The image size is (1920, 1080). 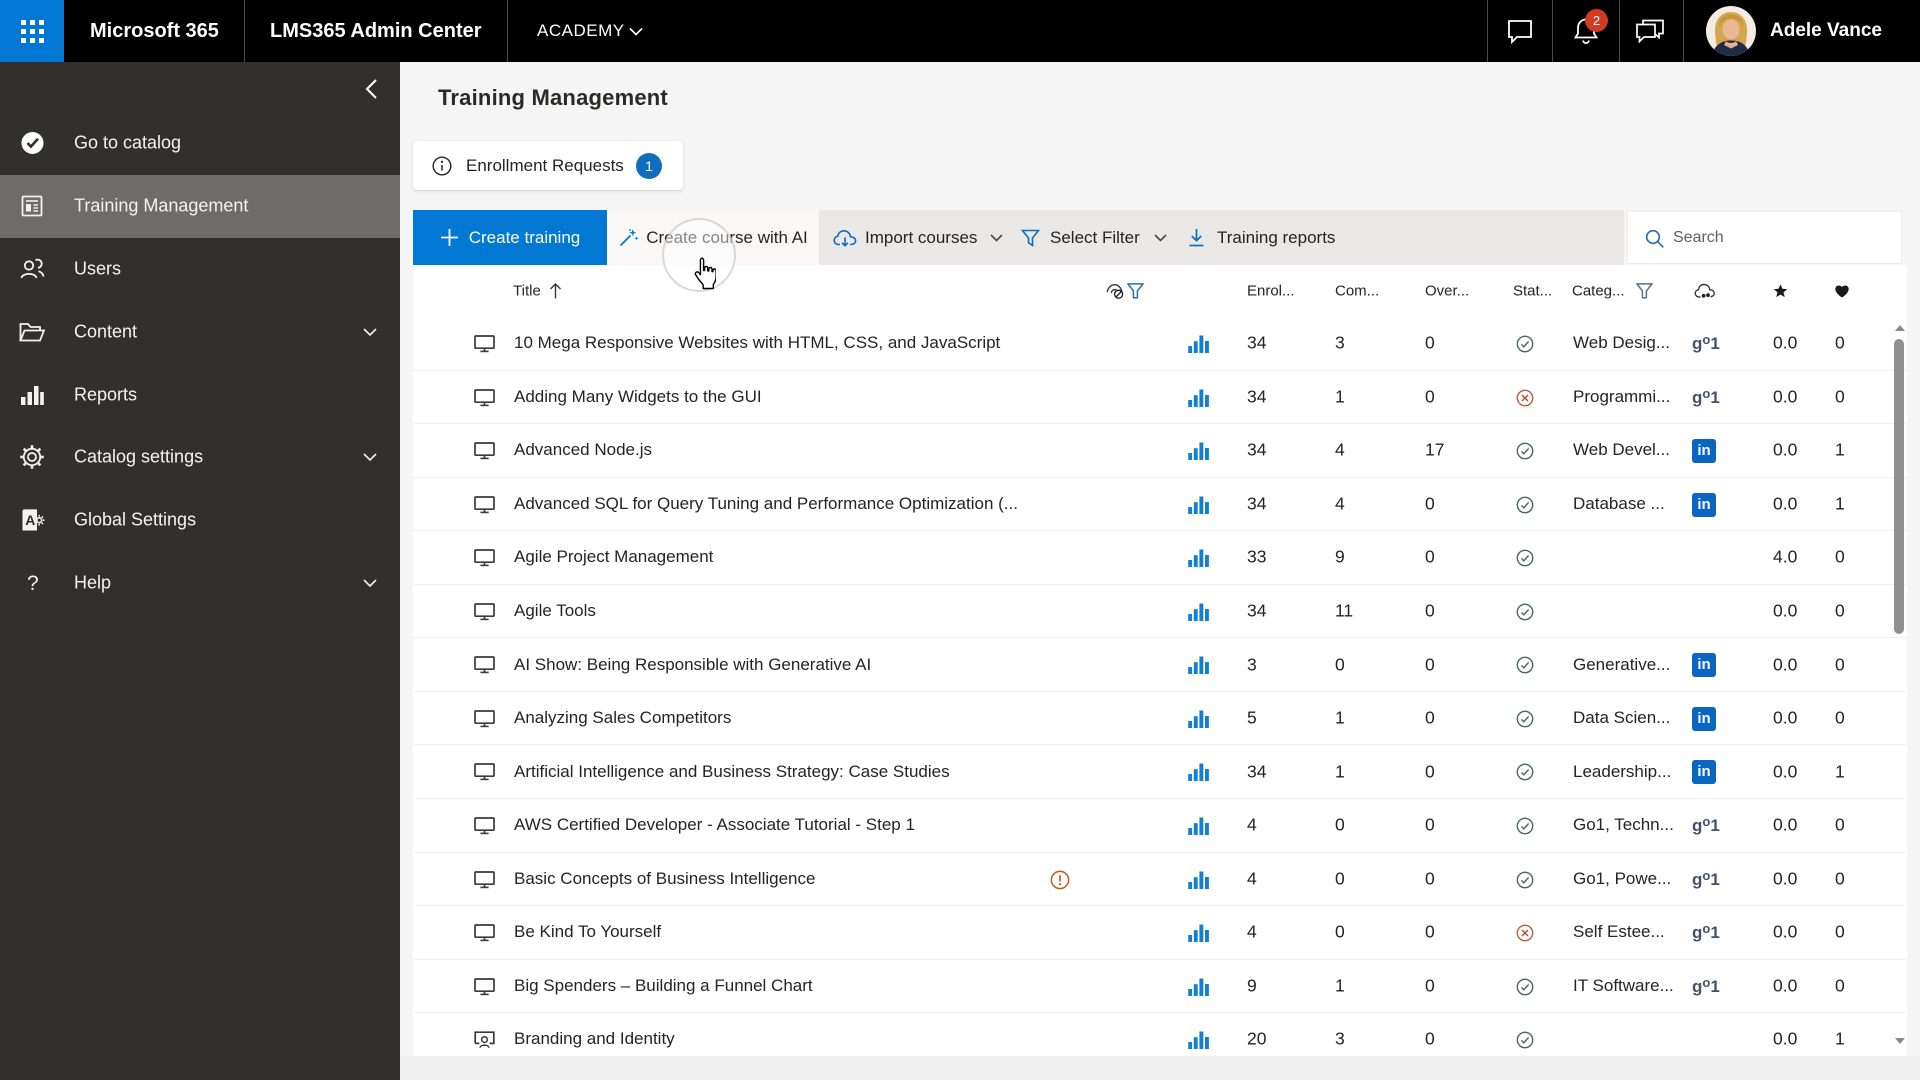 What do you see at coordinates (30, 520) in the screenshot?
I see `svg-text: A` at bounding box center [30, 520].